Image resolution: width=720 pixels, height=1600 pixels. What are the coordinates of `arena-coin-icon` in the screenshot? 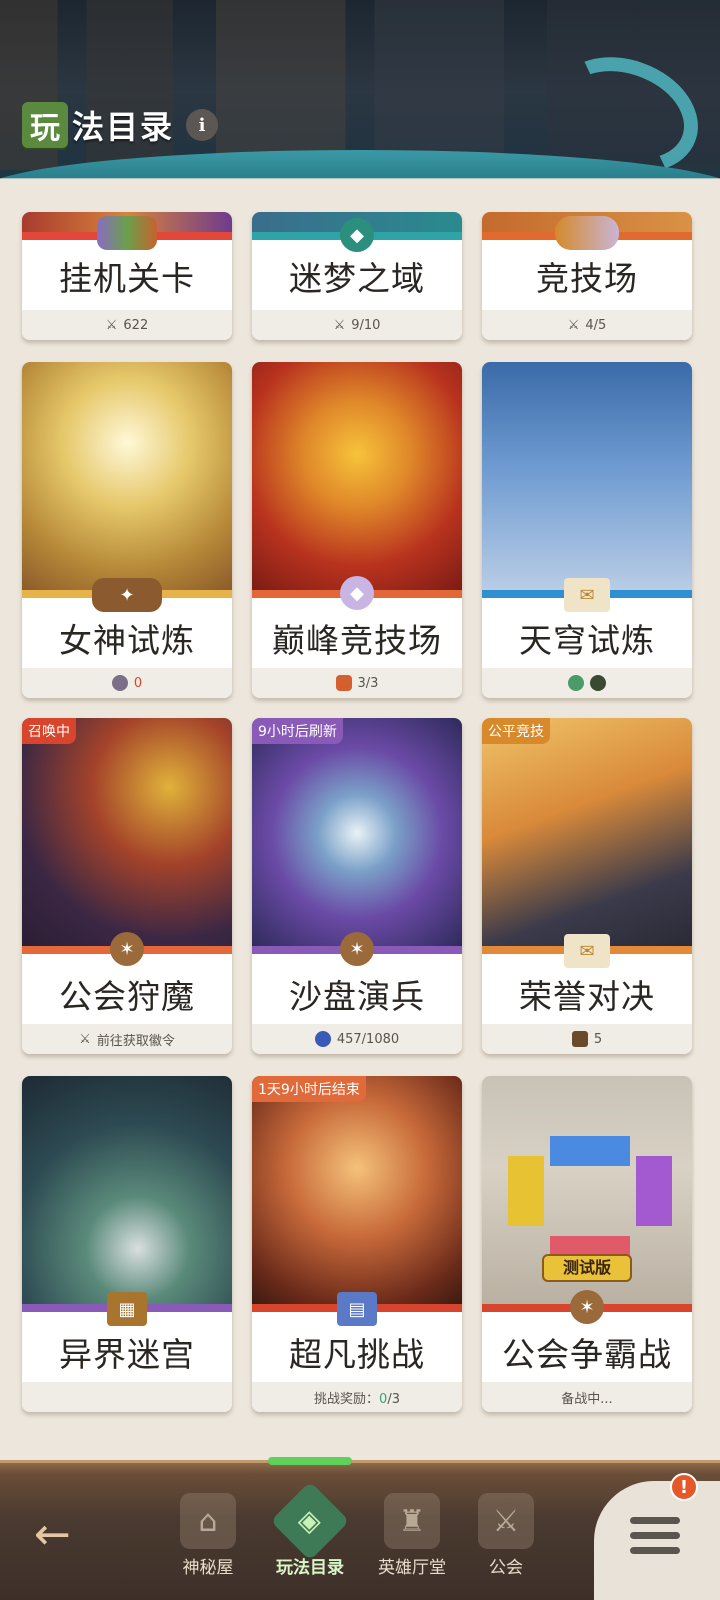 It's located at (587, 233).